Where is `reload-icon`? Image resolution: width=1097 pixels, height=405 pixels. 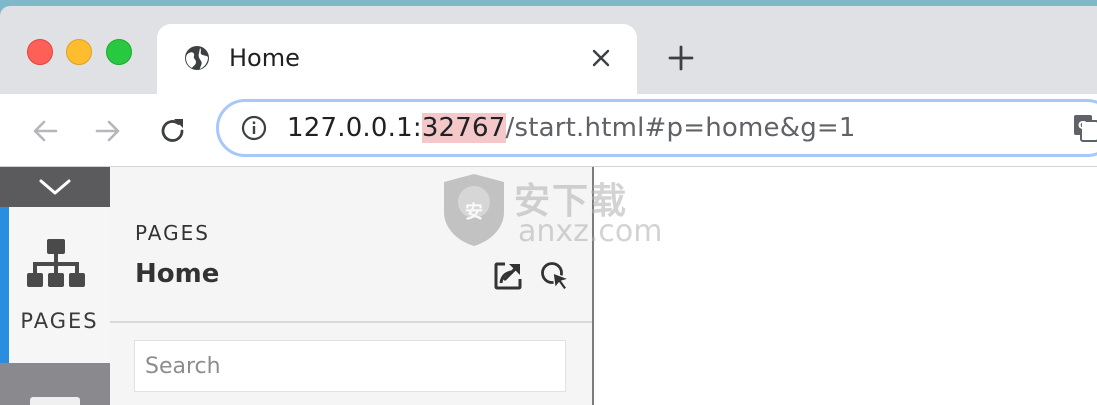
reload-icon is located at coordinates (173, 131).